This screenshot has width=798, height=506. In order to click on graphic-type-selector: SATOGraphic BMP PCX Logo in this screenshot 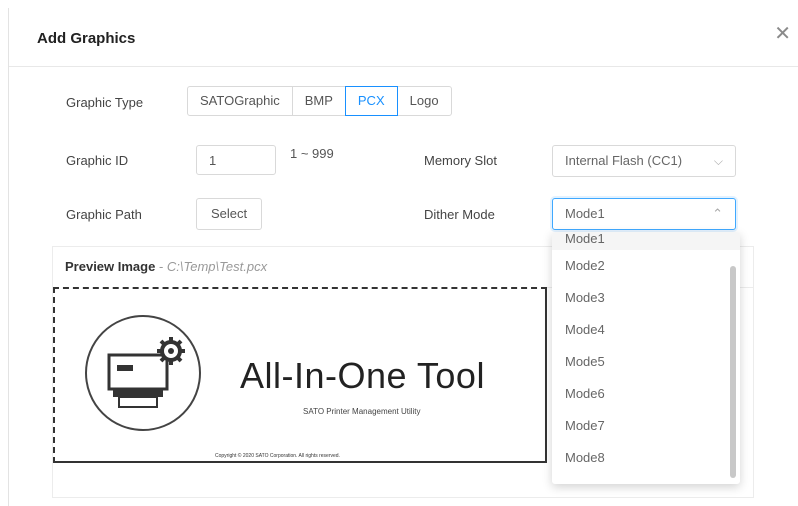, I will do `click(319, 101)`.